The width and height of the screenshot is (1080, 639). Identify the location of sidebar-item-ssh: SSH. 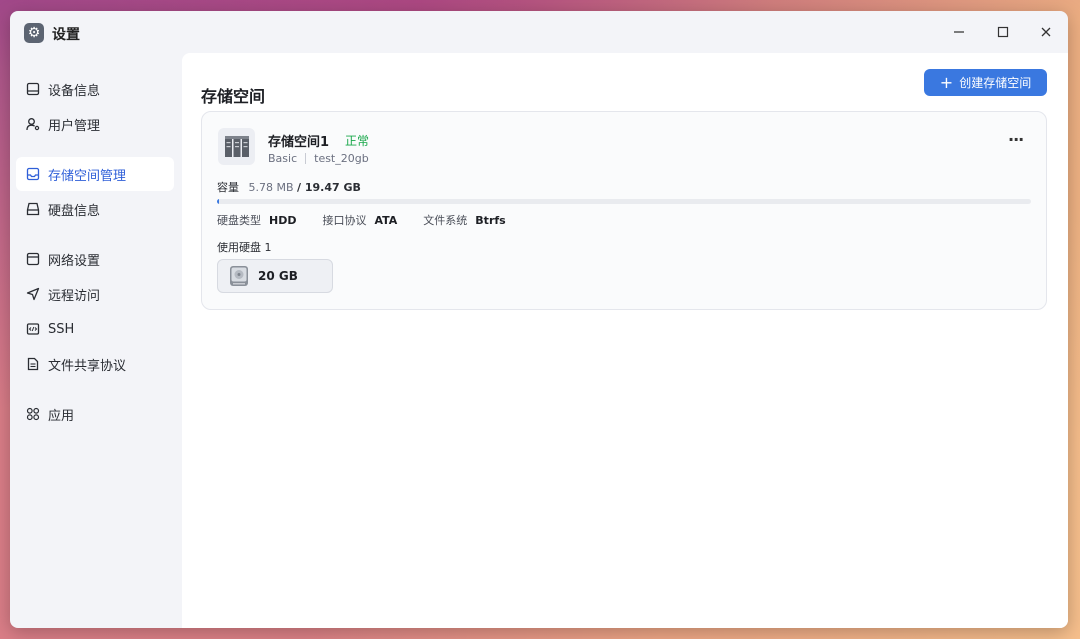
(95, 329).